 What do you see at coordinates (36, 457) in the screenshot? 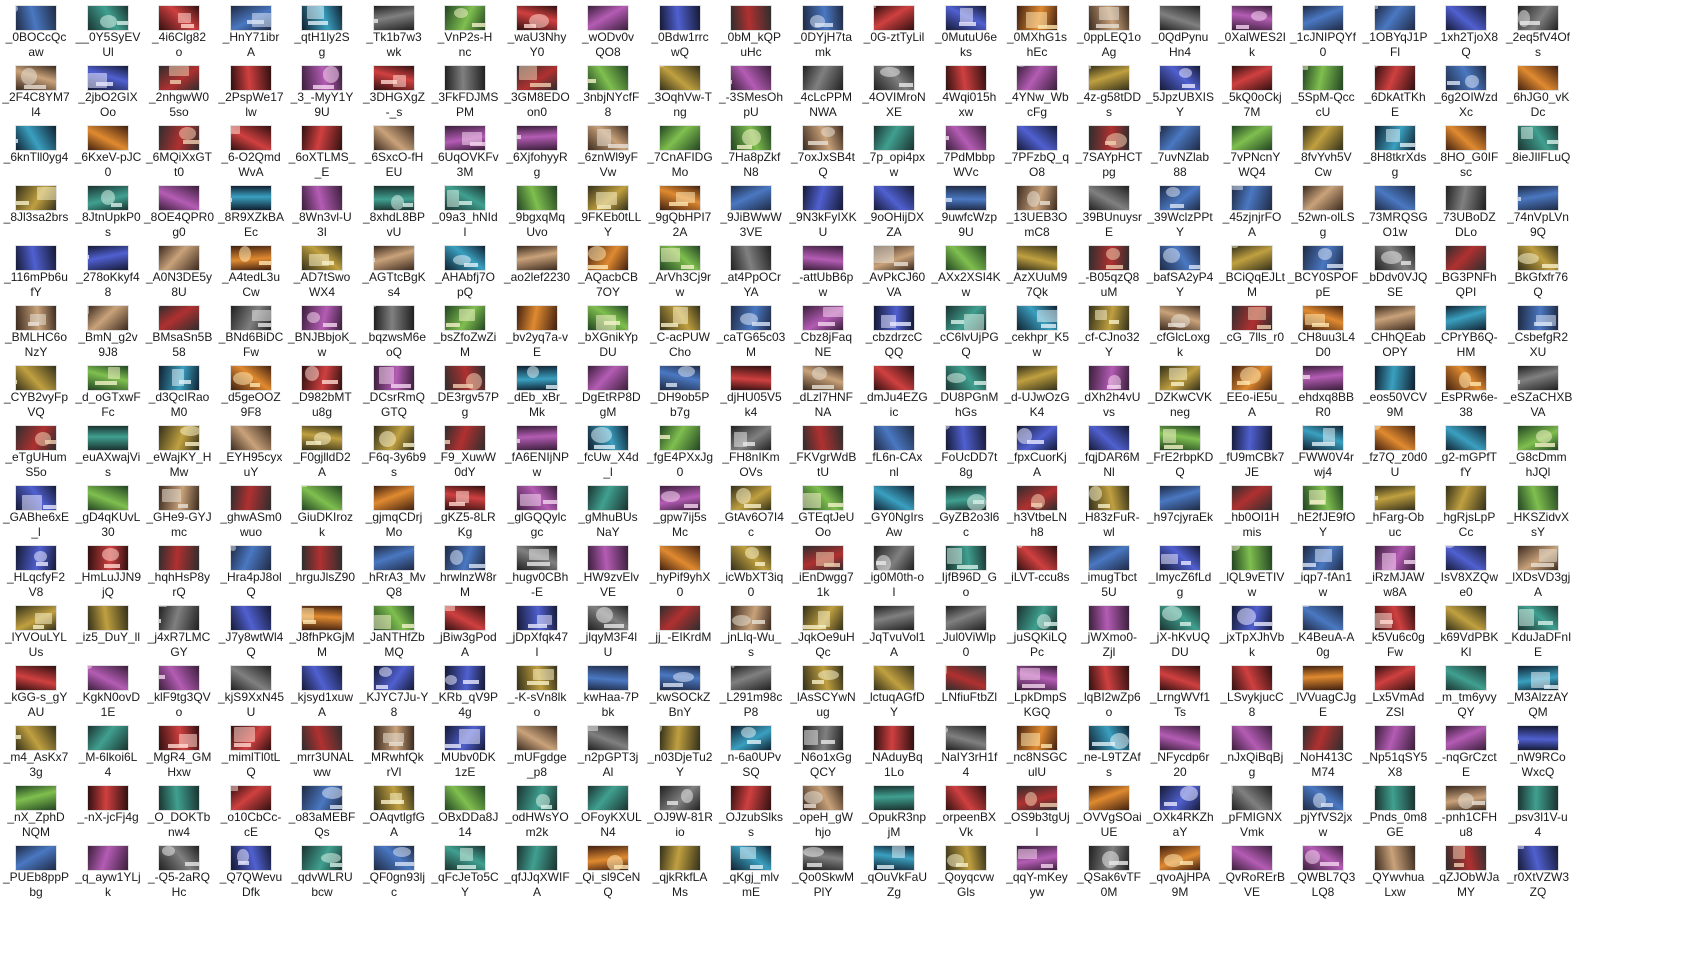
I see `file-item: _eTgUHum S5o` at bounding box center [36, 457].